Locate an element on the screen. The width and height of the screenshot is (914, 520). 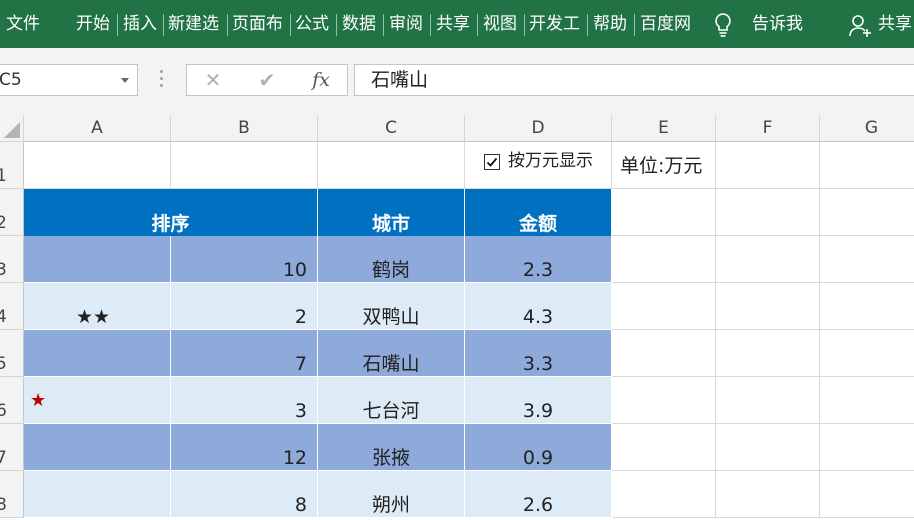
table-row-city: 七台河 is located at coordinates (391, 400).